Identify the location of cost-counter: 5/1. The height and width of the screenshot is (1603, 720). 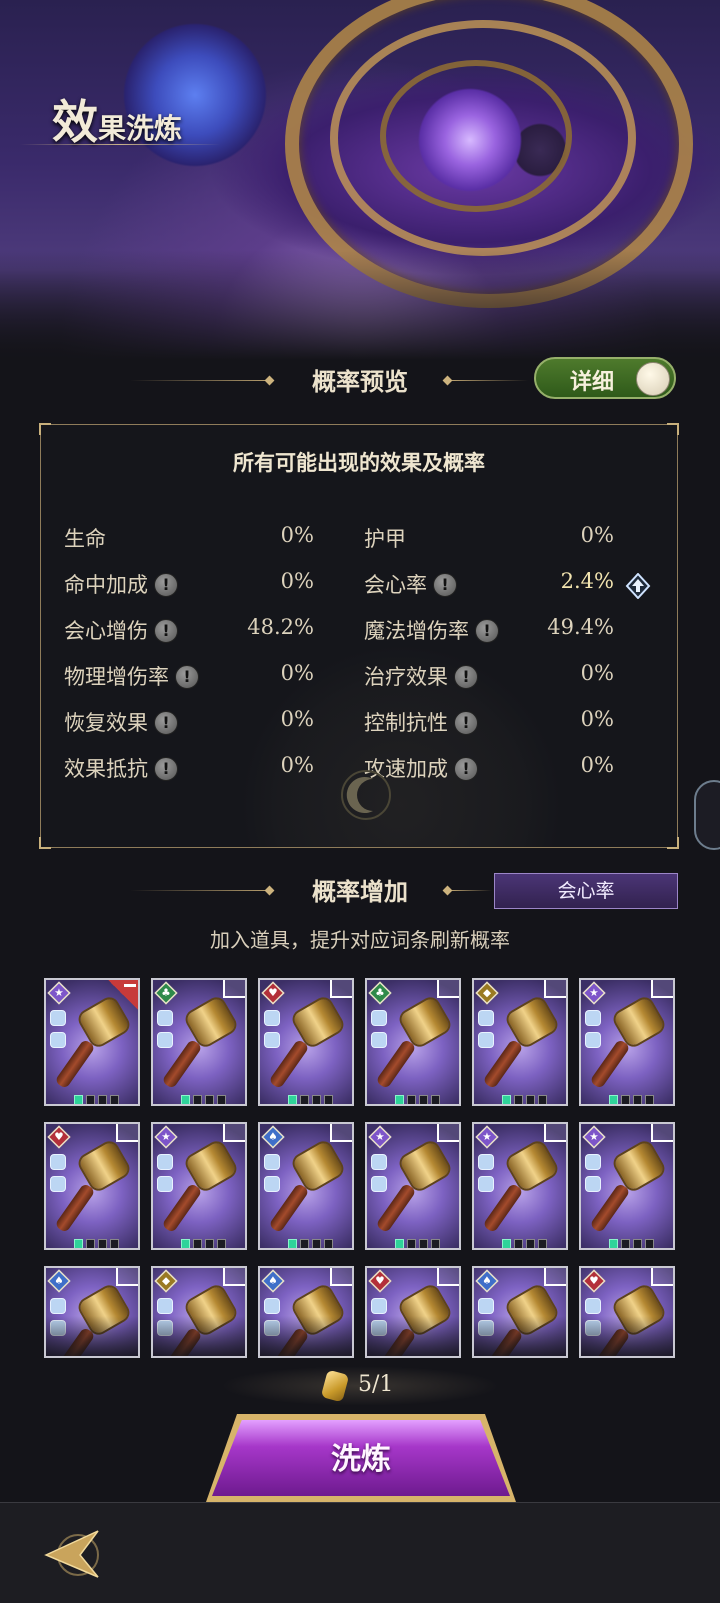
(360, 1386).